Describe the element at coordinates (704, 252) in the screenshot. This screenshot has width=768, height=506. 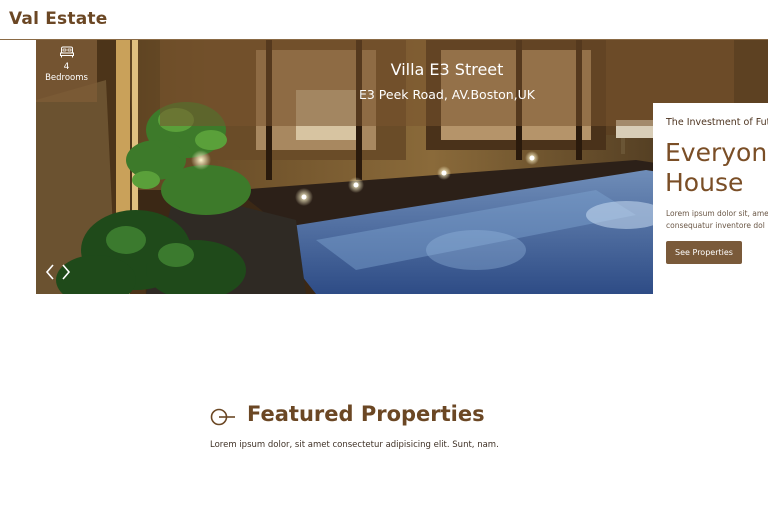
I see `see-properties-button: See Properties` at that location.